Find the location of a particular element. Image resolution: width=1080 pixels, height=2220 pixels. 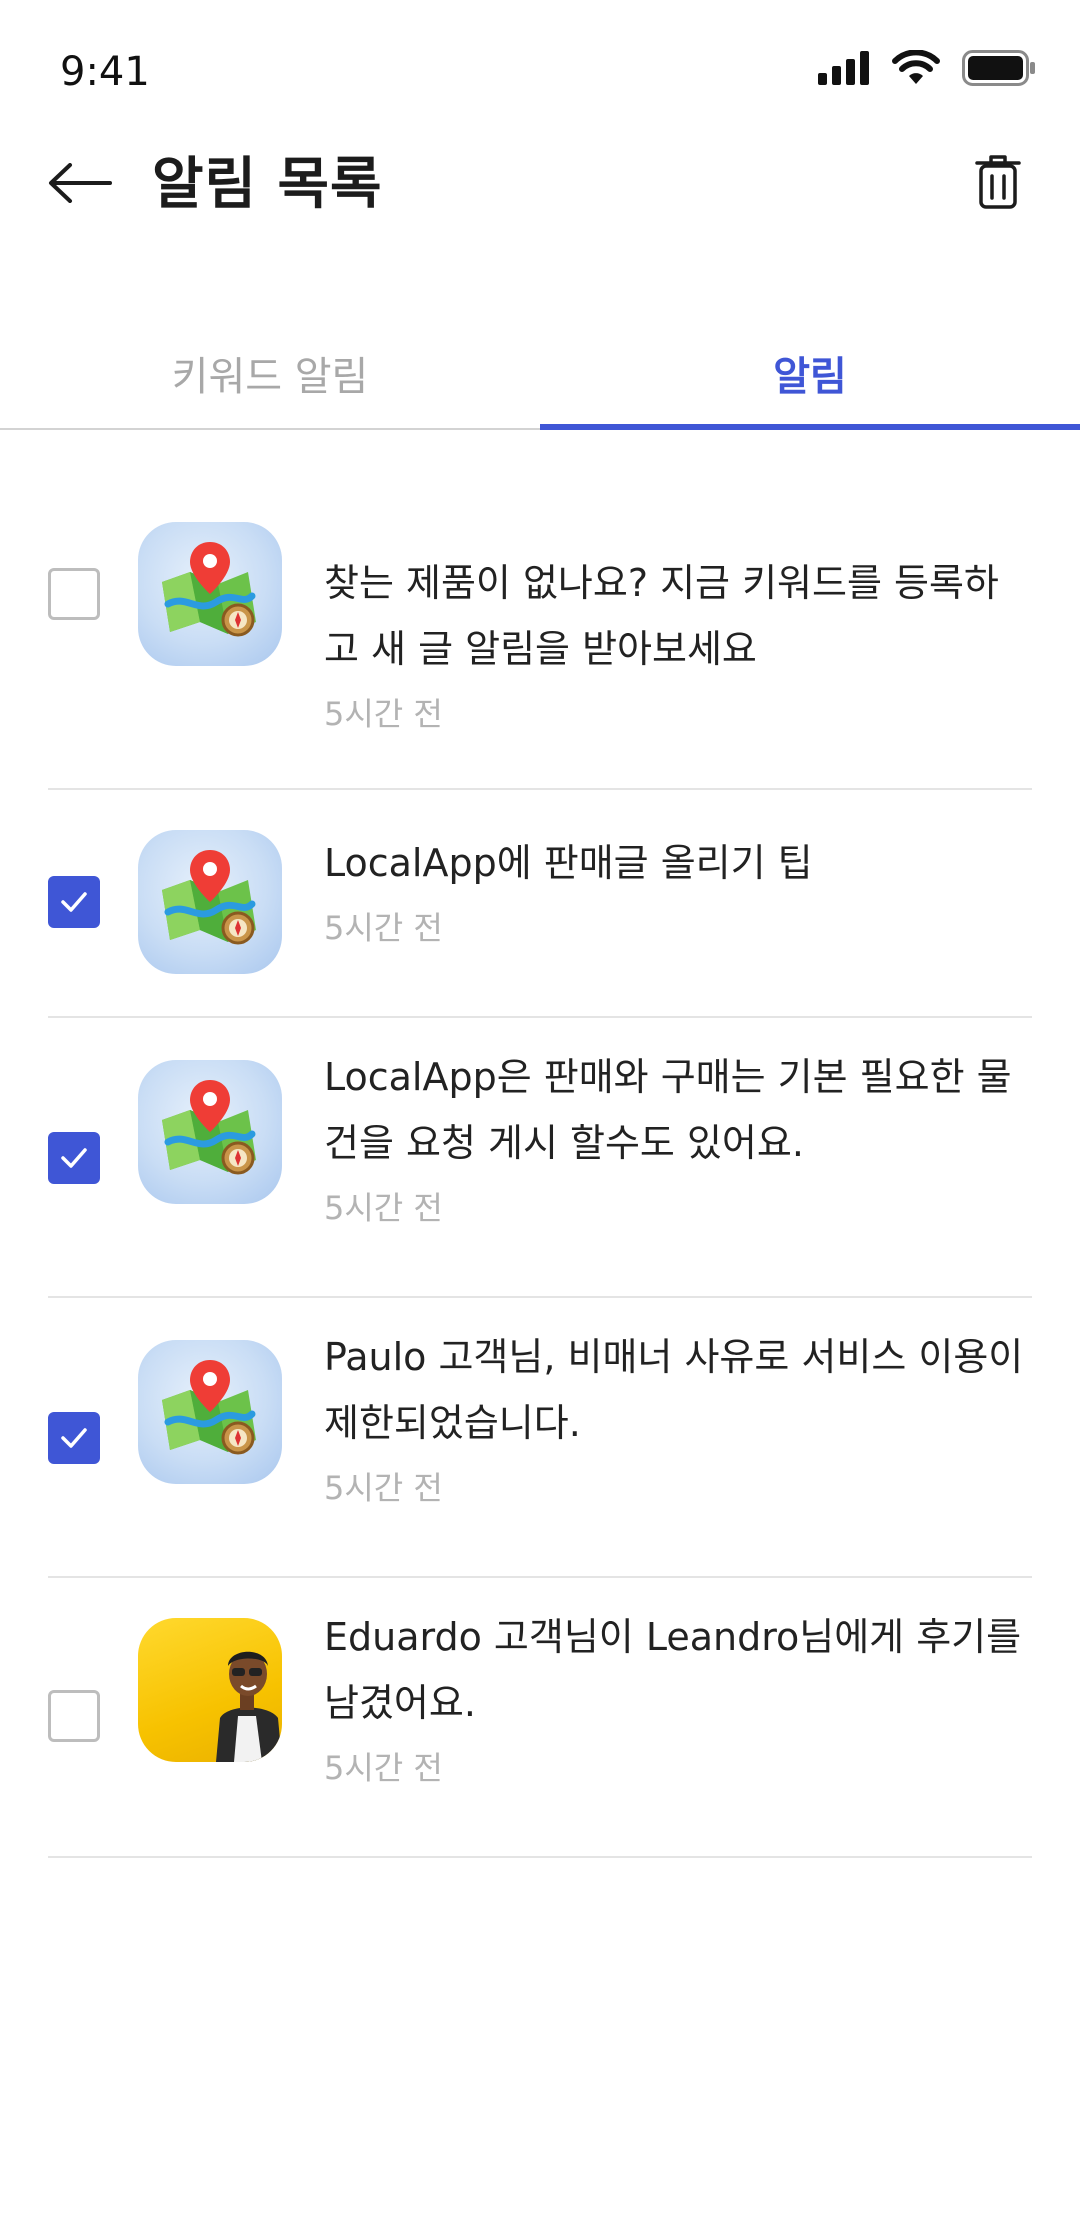

wifi-icon is located at coordinates (916, 69).